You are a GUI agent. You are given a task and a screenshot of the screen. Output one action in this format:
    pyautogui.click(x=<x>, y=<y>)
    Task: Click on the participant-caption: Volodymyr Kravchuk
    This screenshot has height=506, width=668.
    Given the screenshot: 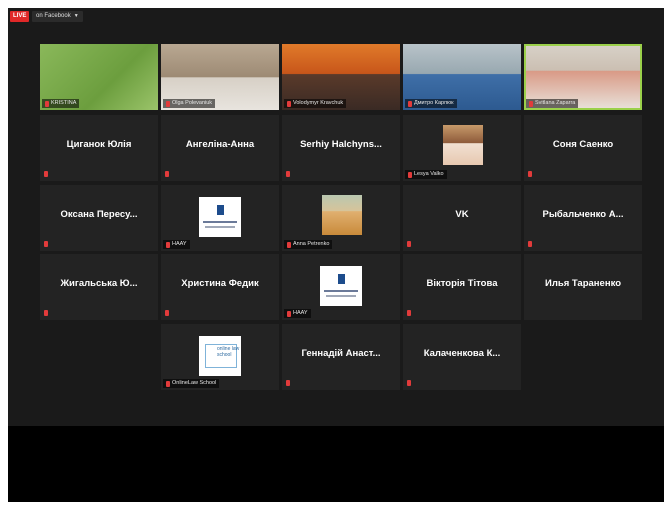 What is the action you would take?
    pyautogui.click(x=315, y=103)
    